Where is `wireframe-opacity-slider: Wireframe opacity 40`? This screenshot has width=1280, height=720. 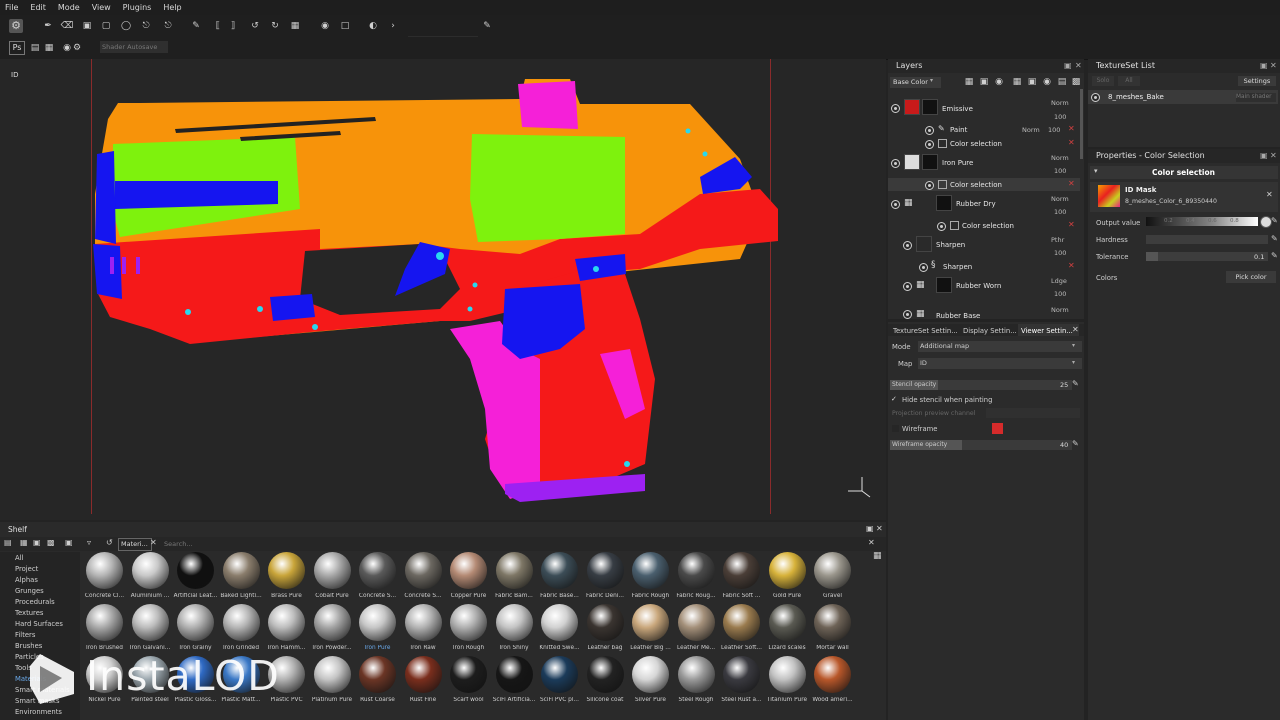
wireframe-opacity-slider: Wireframe opacity 40 is located at coordinates (981, 445).